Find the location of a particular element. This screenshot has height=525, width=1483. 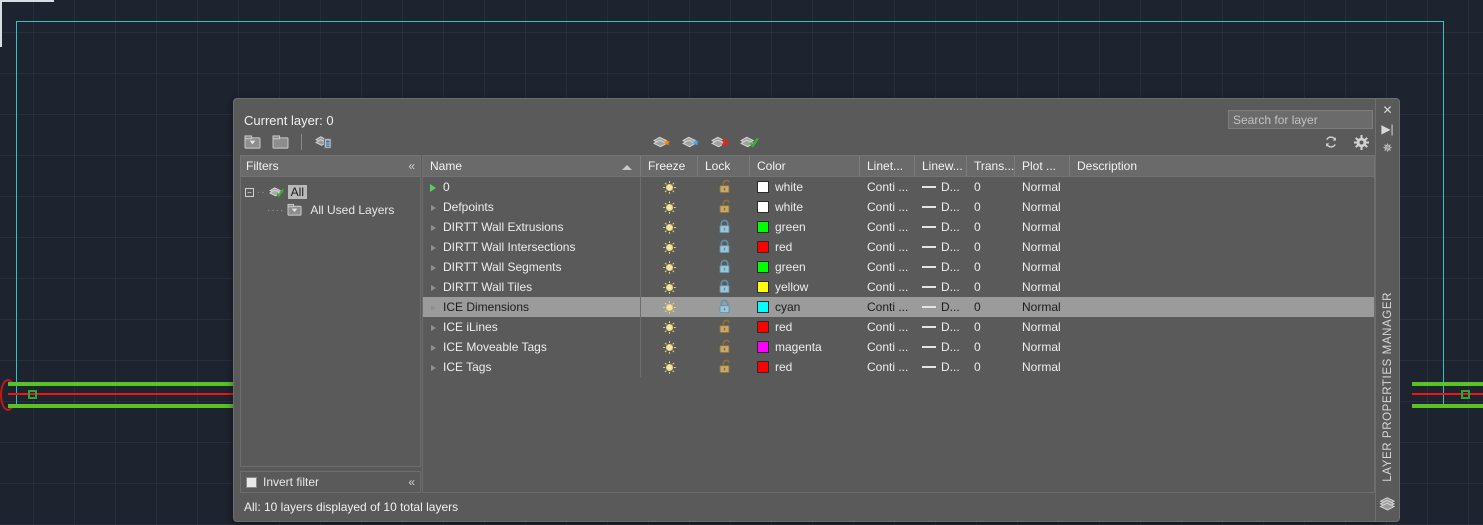

palette-anchor-bar: ✕ ▶| ✵ LAYER PROPERTIES MANAGER is located at coordinates (1387, 310).